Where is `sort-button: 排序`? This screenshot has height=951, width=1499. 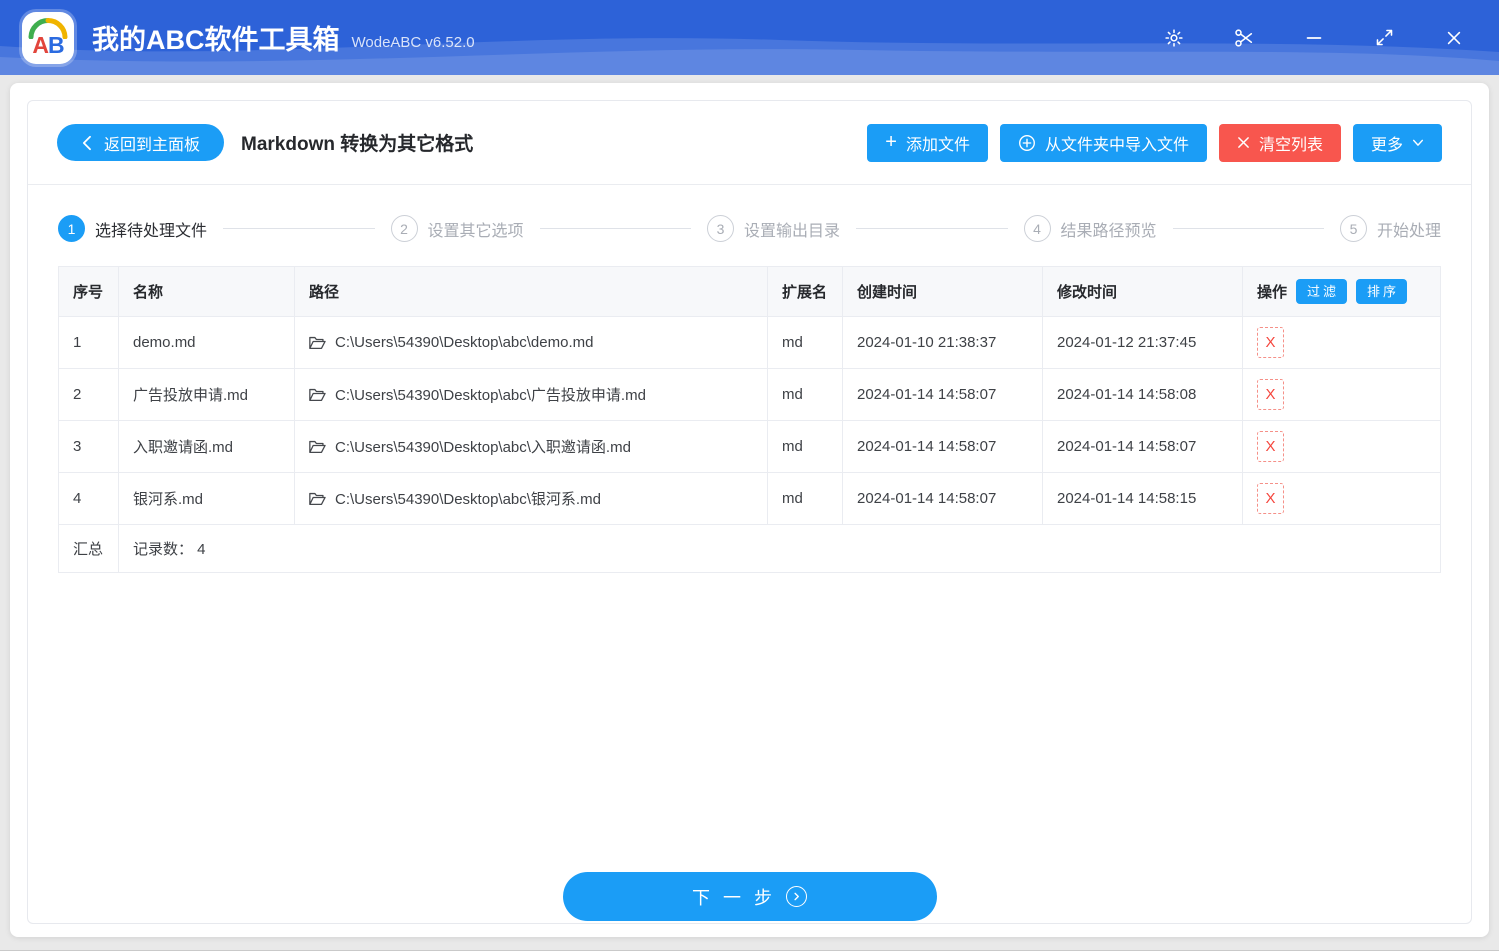 sort-button: 排序 is located at coordinates (1382, 291).